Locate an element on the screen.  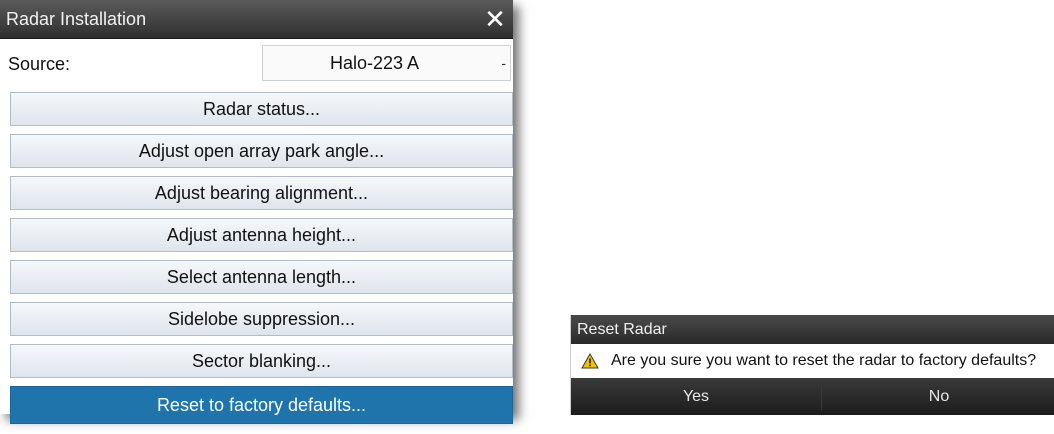
button-divider is located at coordinates (821, 398).